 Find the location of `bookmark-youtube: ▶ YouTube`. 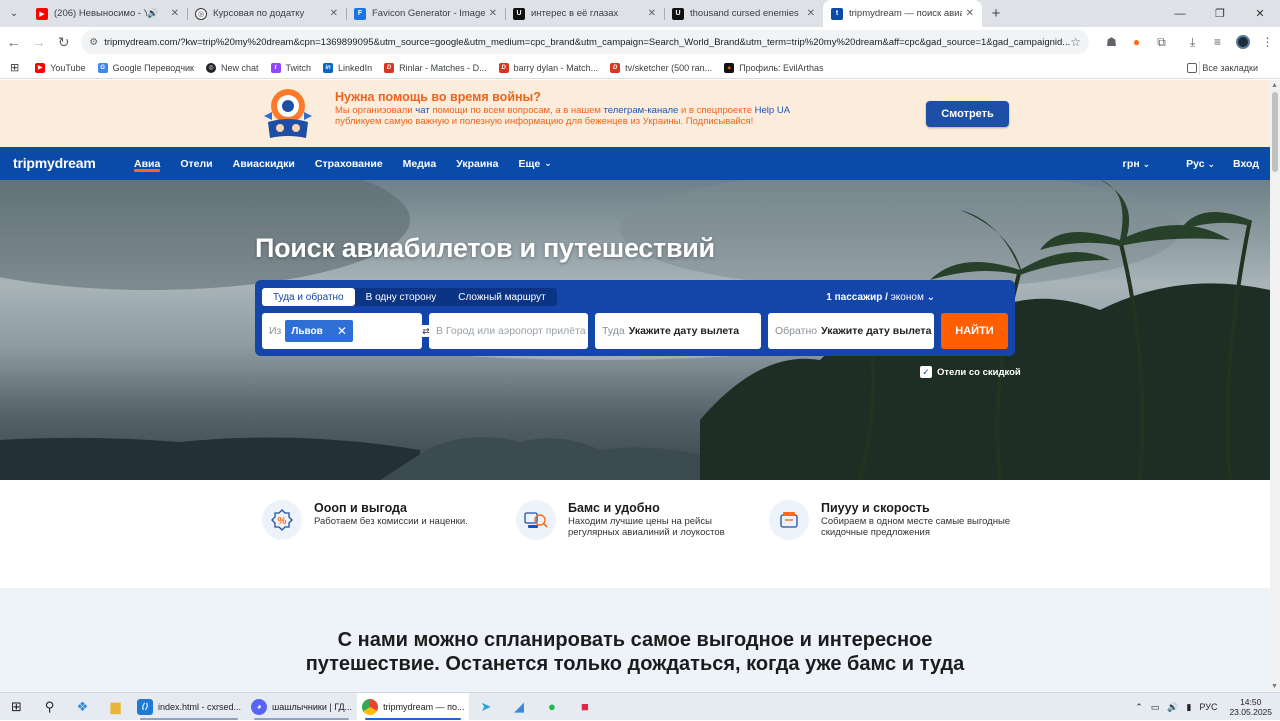

bookmark-youtube: ▶ YouTube is located at coordinates (60, 67).